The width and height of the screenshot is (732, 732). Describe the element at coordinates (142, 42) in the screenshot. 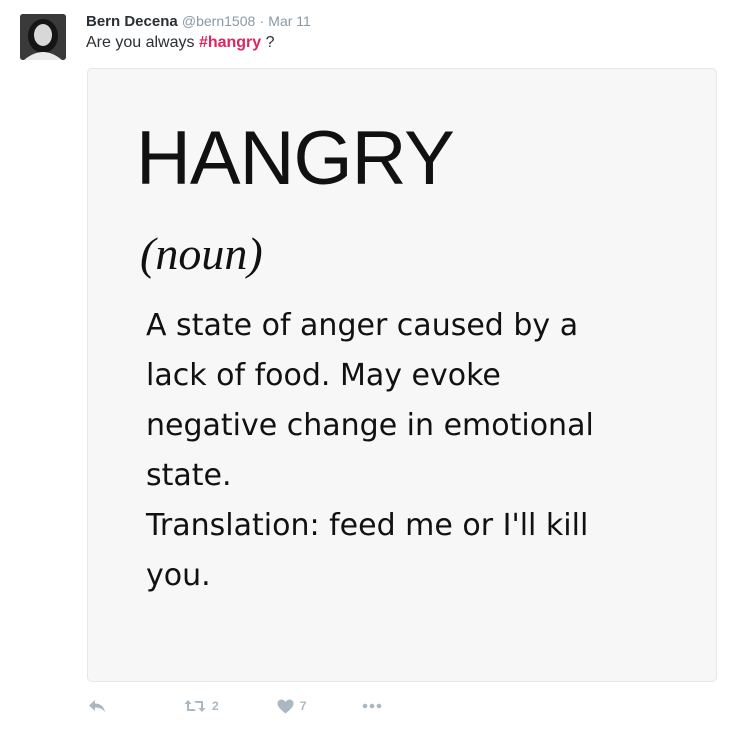

I see `tweet-text-before: Are you always` at that location.